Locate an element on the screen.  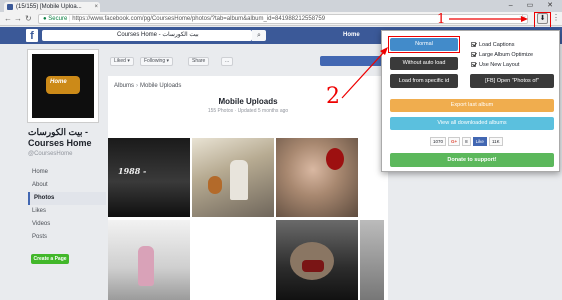
annotation-step-1: 1 is located at coordinates (441, 19).